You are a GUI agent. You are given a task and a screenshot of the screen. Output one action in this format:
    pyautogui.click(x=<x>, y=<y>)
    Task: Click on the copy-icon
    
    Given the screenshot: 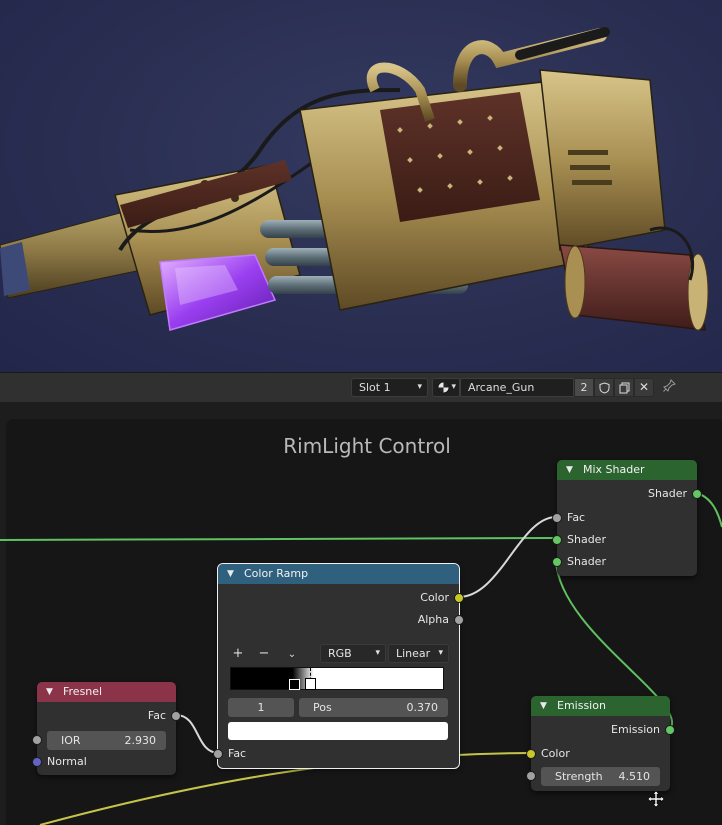 What is the action you would take?
    pyautogui.click(x=624, y=388)
    